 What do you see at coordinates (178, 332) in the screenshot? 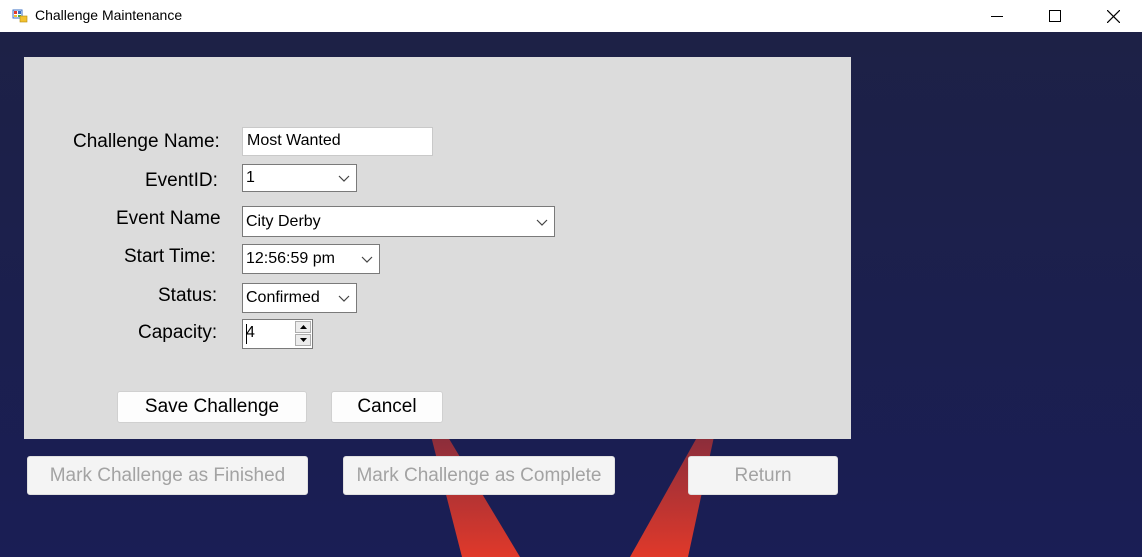
I see `capacity-label: Capacity:` at bounding box center [178, 332].